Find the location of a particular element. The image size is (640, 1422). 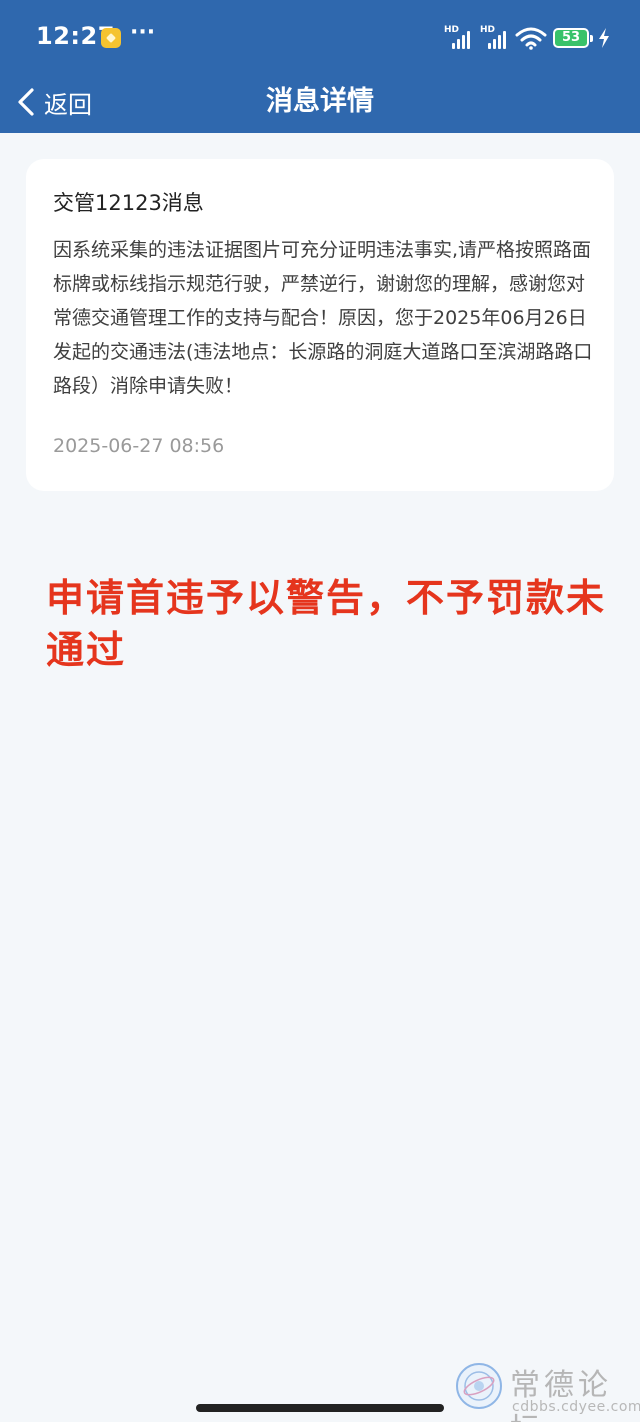

status-bar: 12:27 ··· HD HD 53 is located at coordinates (320, 38).